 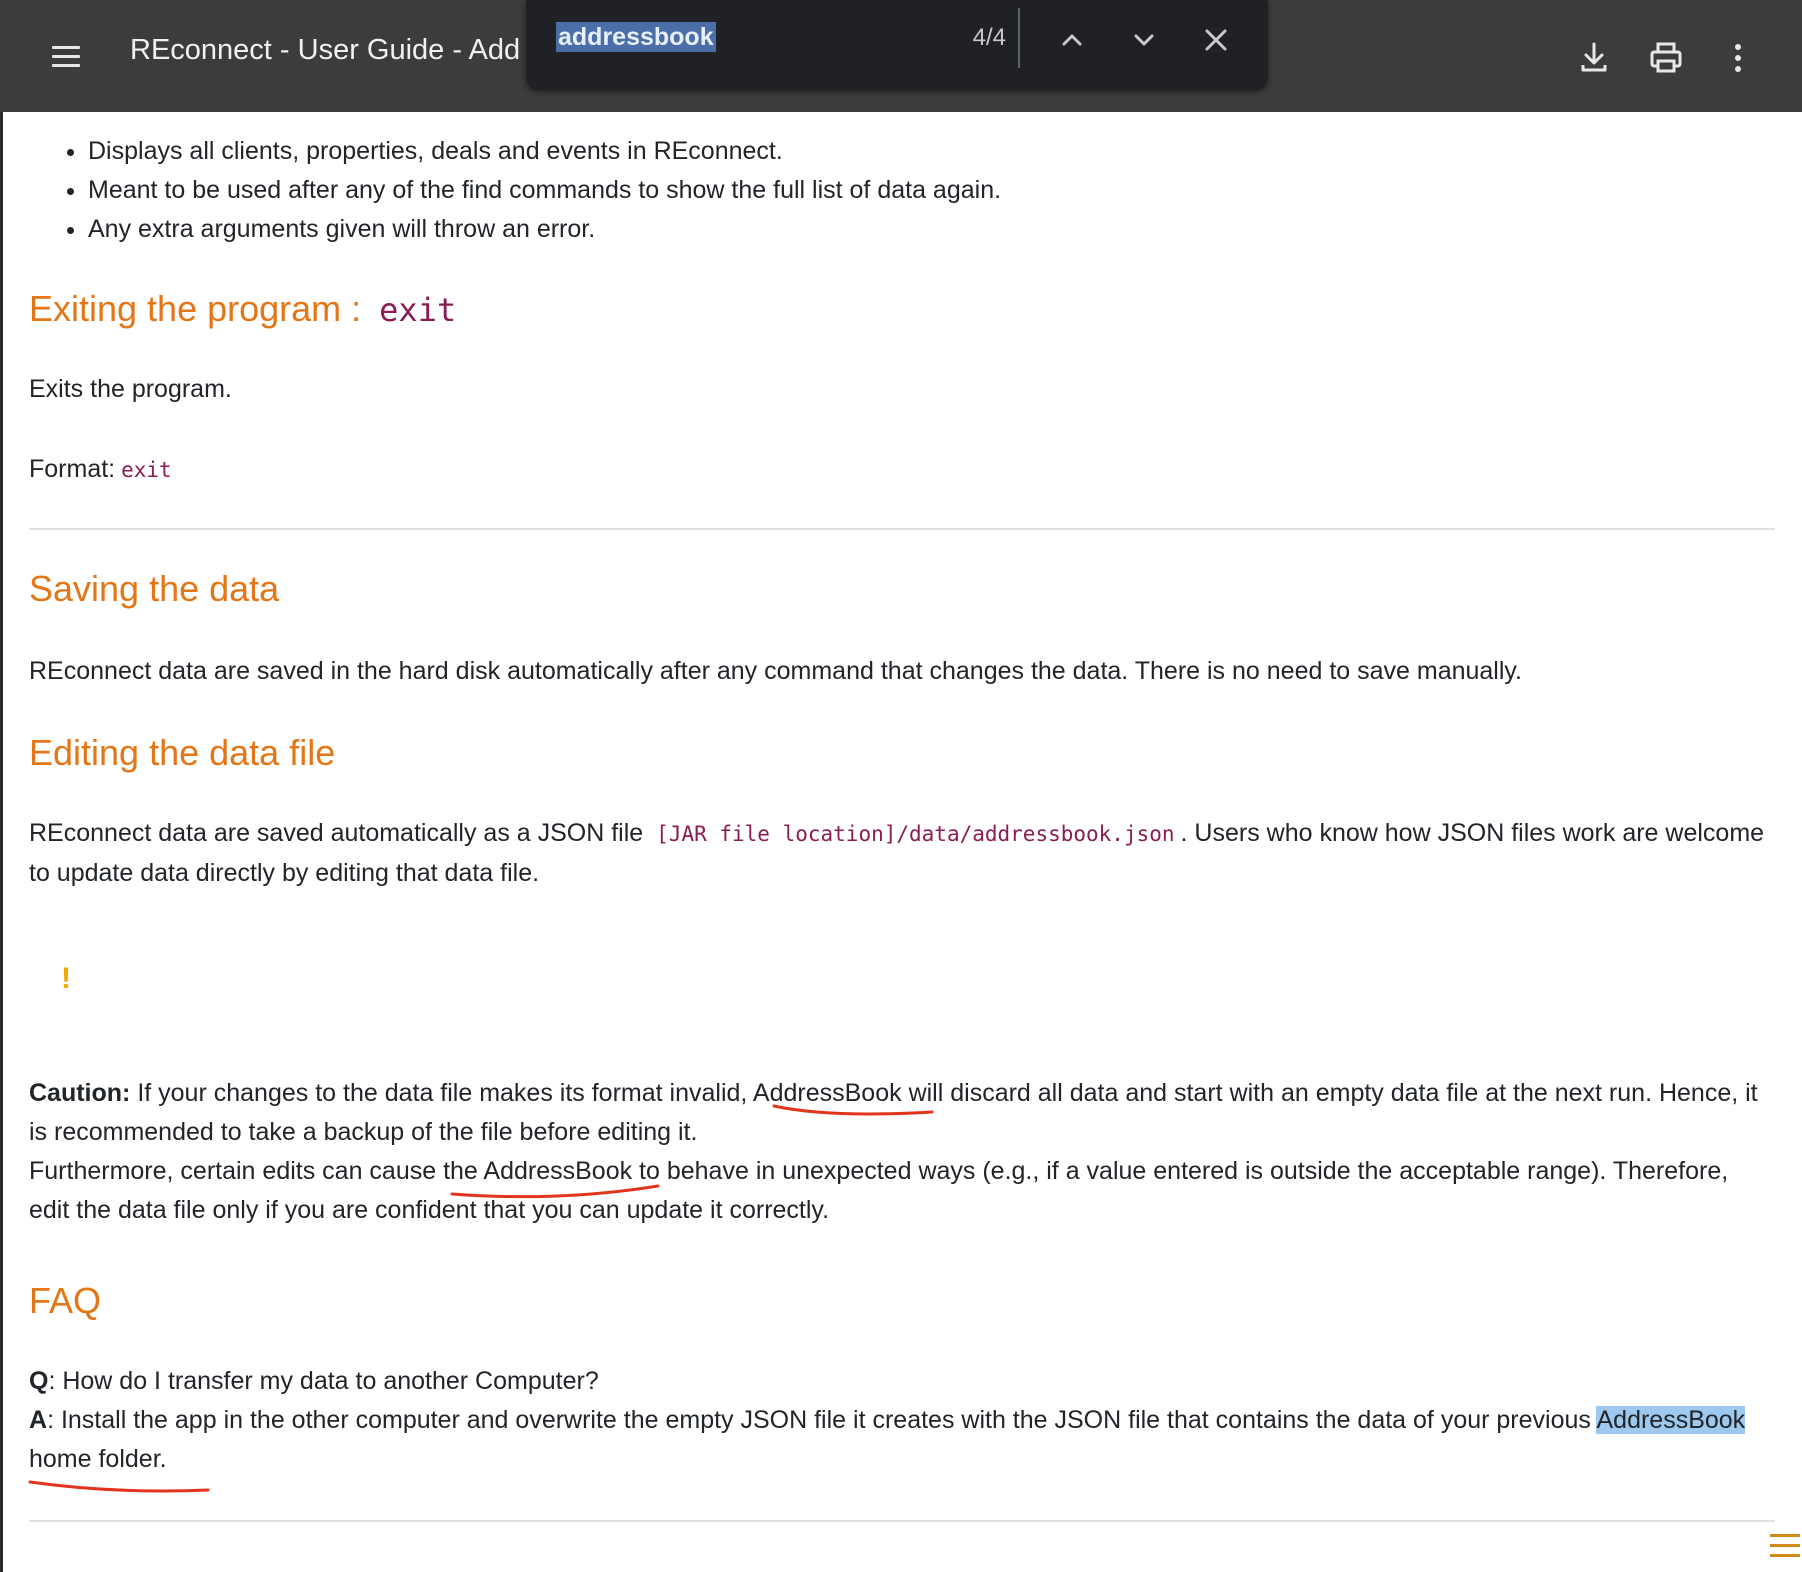 What do you see at coordinates (1, 786) in the screenshot?
I see `window-left-border` at bounding box center [1, 786].